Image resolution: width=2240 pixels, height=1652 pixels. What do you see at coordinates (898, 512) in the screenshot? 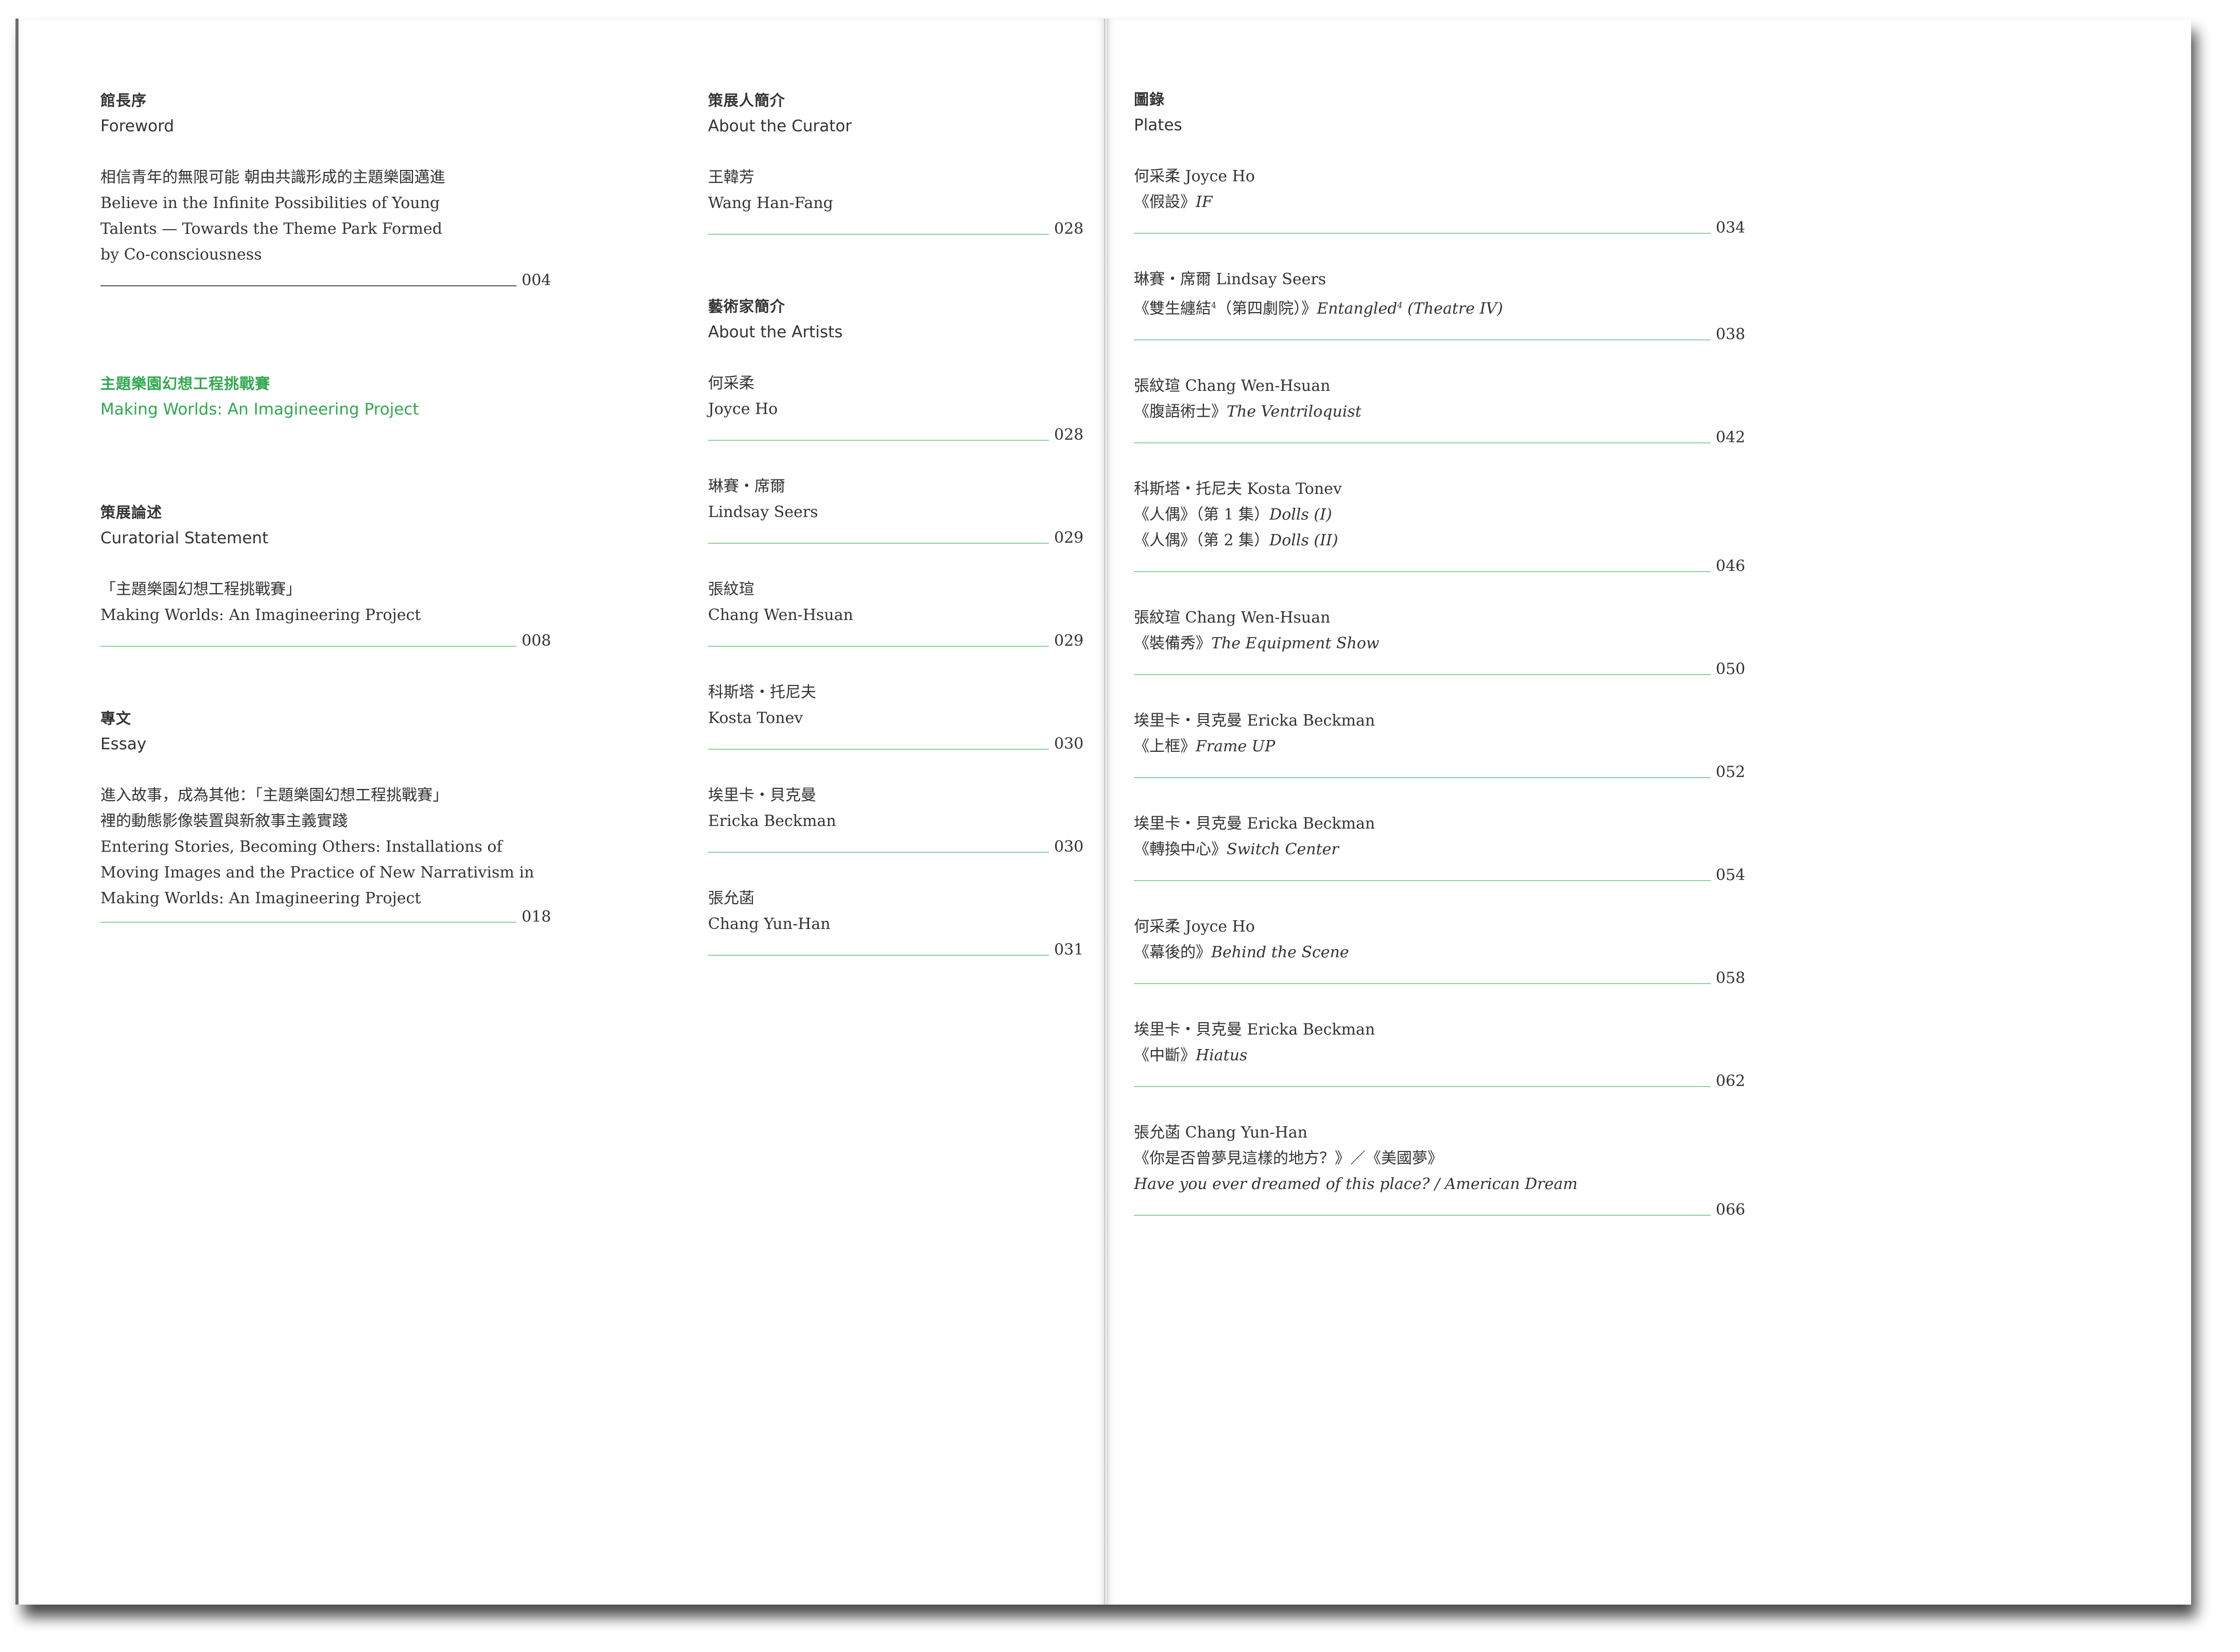
I see `artist-entry: 琳賽・席爾 Lindsay Seers 029` at bounding box center [898, 512].